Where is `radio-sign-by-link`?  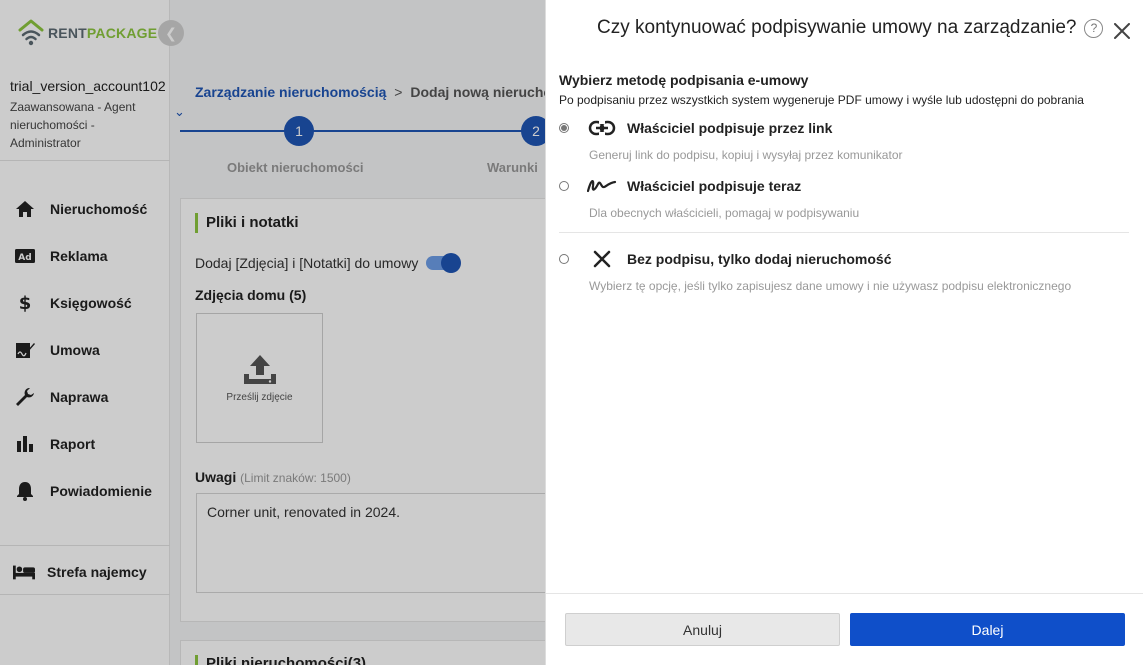 radio-sign-by-link is located at coordinates (564, 128).